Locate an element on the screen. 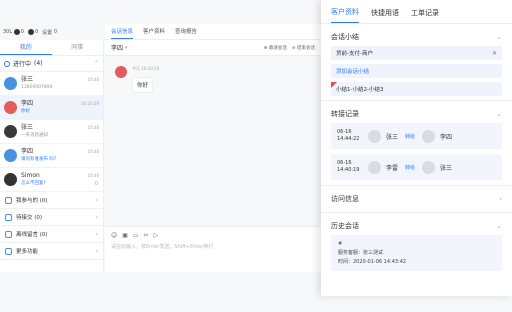  tab-quick-phrases: 快捷用语 is located at coordinates (385, 15).